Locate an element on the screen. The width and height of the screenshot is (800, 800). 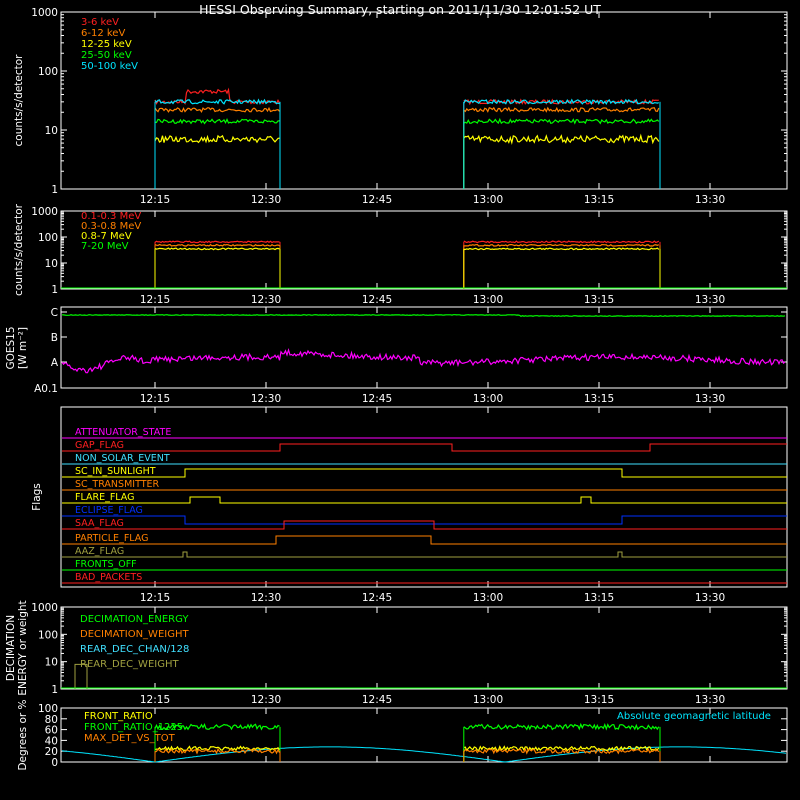
decimation-x-tick-label: 12:30 is located at coordinates (266, 700).